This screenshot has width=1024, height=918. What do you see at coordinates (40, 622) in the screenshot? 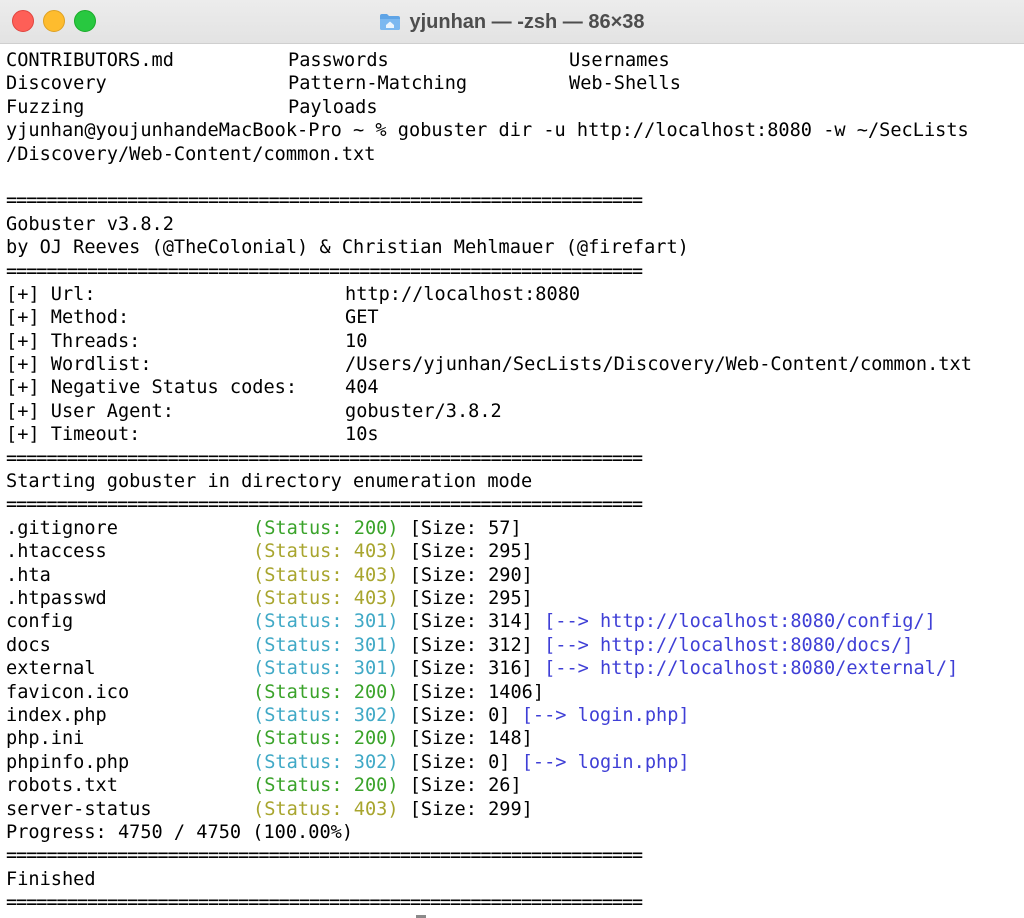
I see `result-path: config` at bounding box center [40, 622].